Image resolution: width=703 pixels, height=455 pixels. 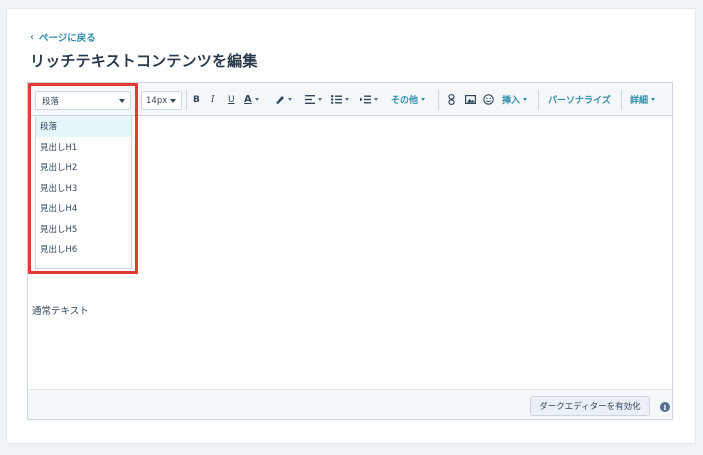 What do you see at coordinates (405, 101) in the screenshot?
I see `other-menu-label: その他` at bounding box center [405, 101].